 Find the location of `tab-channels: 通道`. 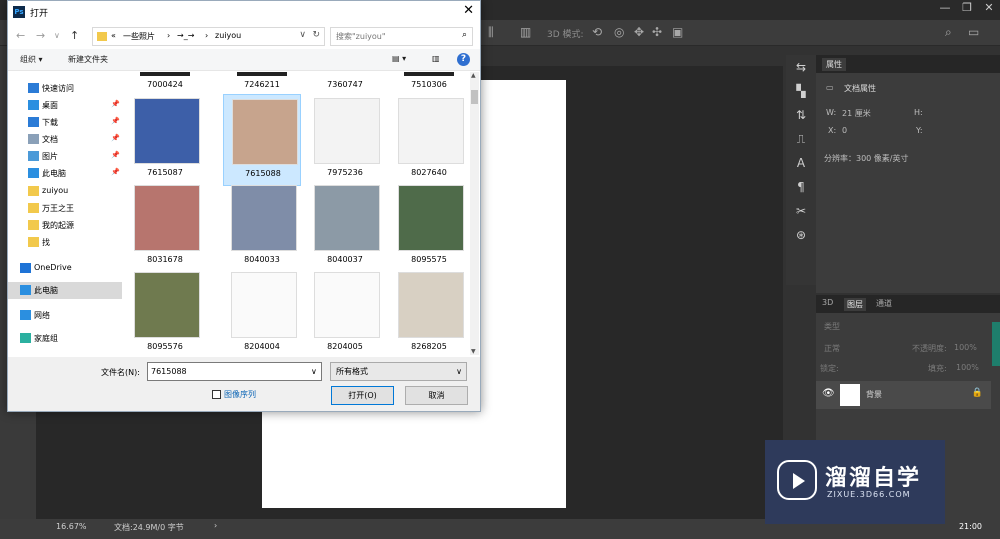

tab-channels: 通道 is located at coordinates (884, 303).